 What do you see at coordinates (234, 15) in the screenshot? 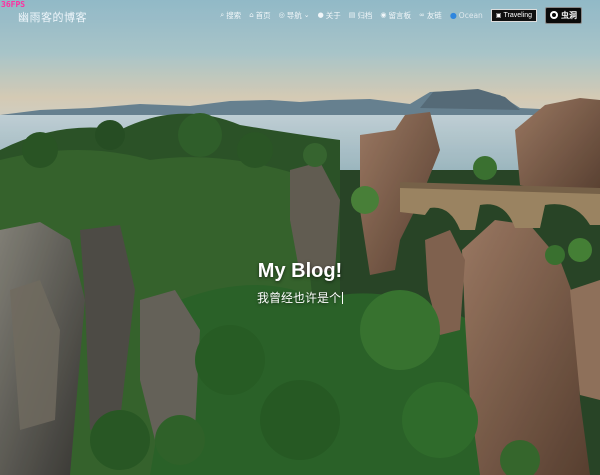
I see `nav-item-label: 搜索` at bounding box center [234, 15].